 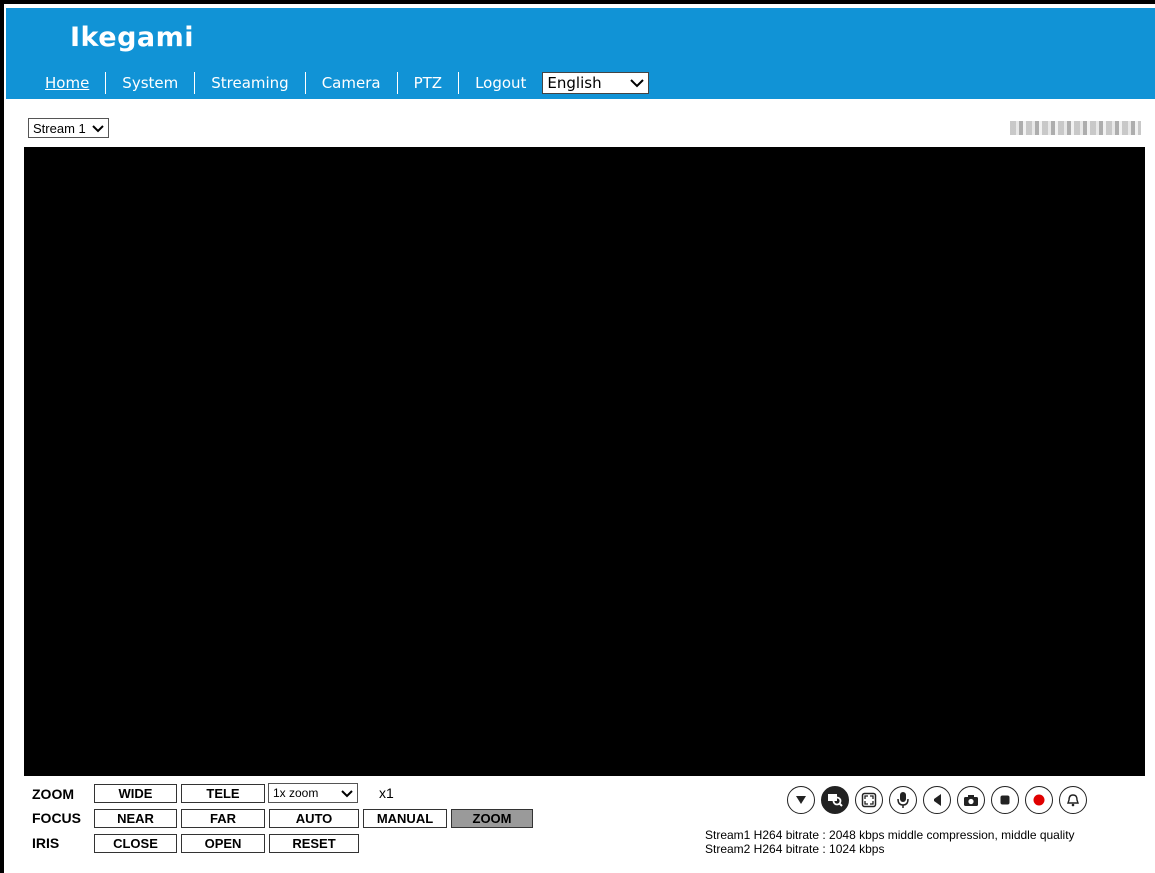 I want to click on timestamp-redacted, so click(x=1075, y=128).